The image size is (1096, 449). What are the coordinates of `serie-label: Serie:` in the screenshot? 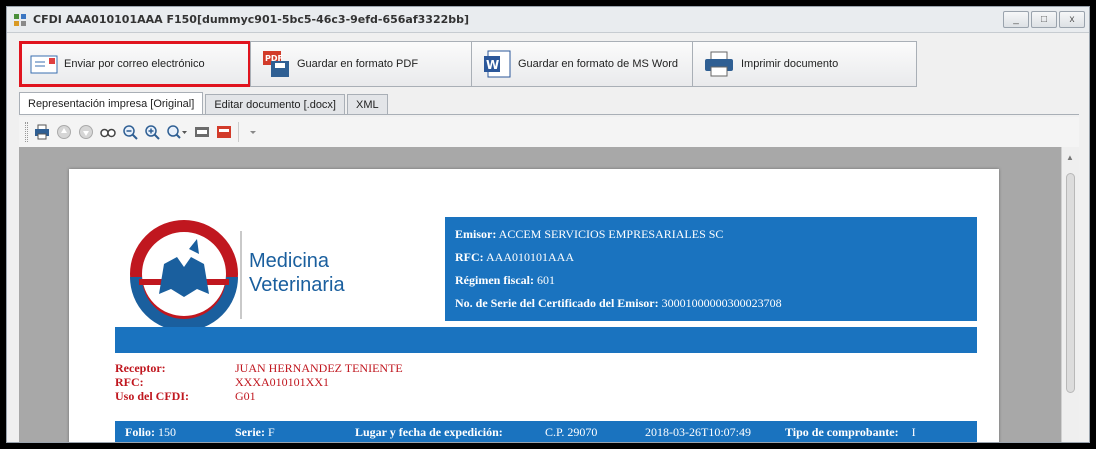 It's located at (250, 432).